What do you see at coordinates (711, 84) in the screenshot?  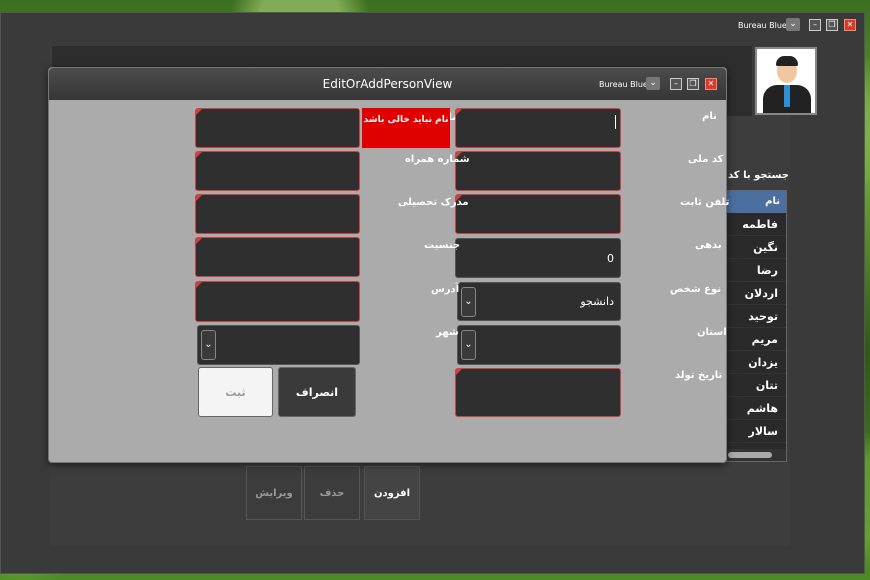 I see `dialog-close-icon: ✕` at bounding box center [711, 84].